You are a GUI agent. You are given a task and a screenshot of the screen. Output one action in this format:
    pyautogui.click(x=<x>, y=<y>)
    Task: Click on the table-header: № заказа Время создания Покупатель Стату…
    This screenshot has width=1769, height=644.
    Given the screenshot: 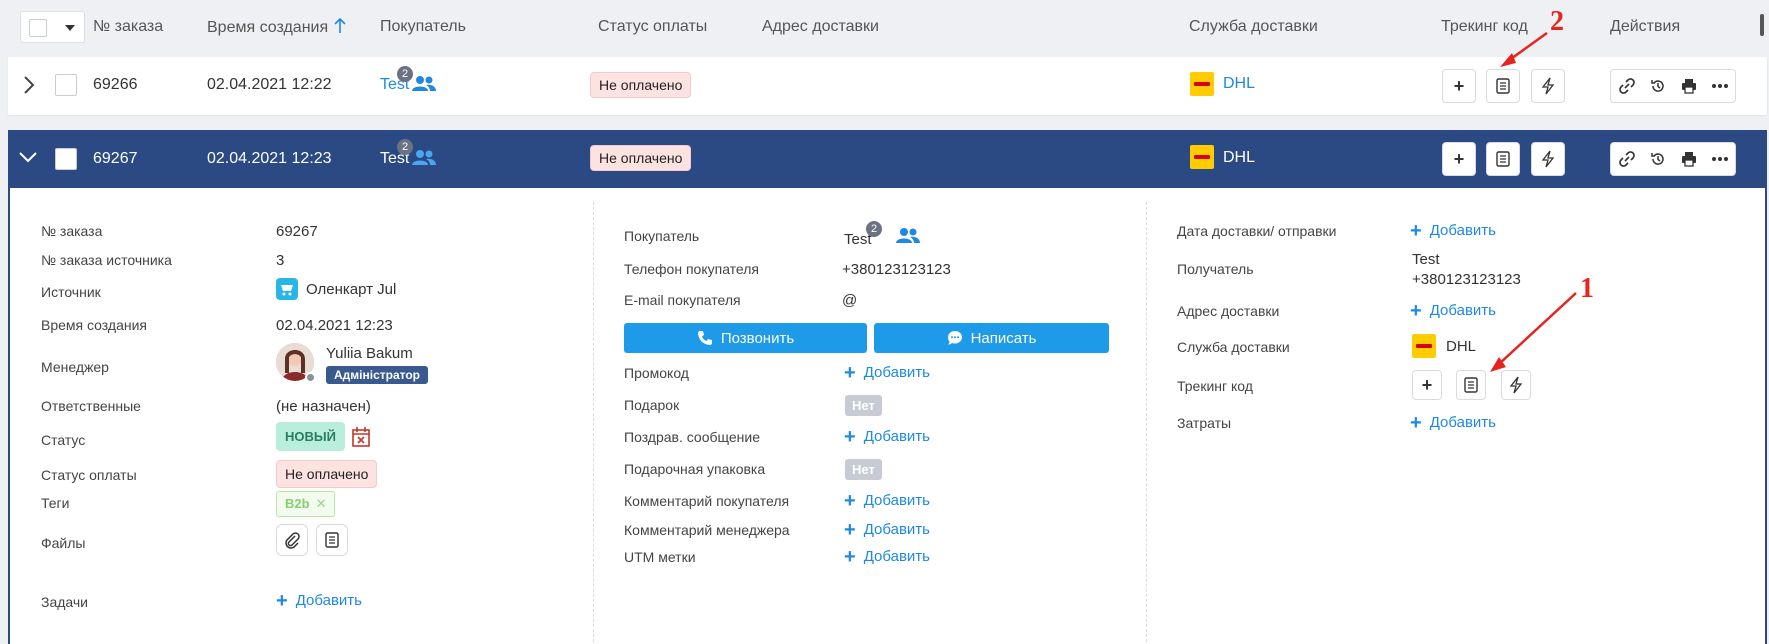 What is the action you would take?
    pyautogui.click(x=884, y=28)
    